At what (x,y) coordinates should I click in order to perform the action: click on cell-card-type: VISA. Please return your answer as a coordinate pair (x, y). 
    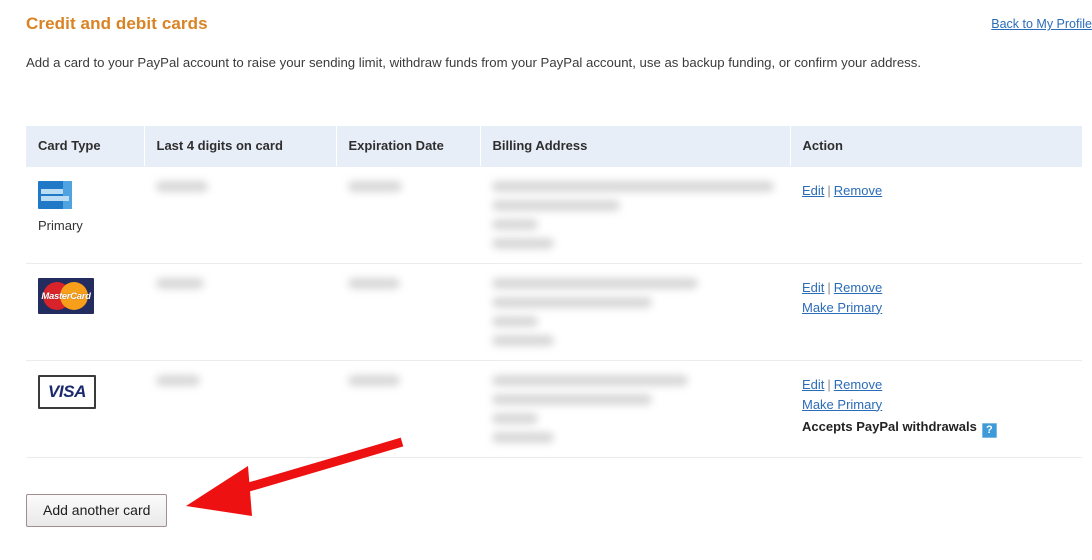
    Looking at the image, I should click on (85, 409).